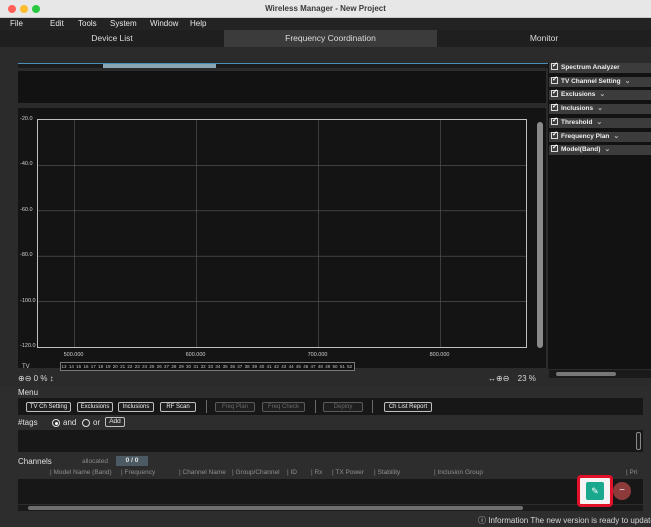 The width and height of the screenshot is (651, 527). Describe the element at coordinates (600, 81) in the screenshot. I see `sidebar-item: TV Channel Setting ⌄` at that location.